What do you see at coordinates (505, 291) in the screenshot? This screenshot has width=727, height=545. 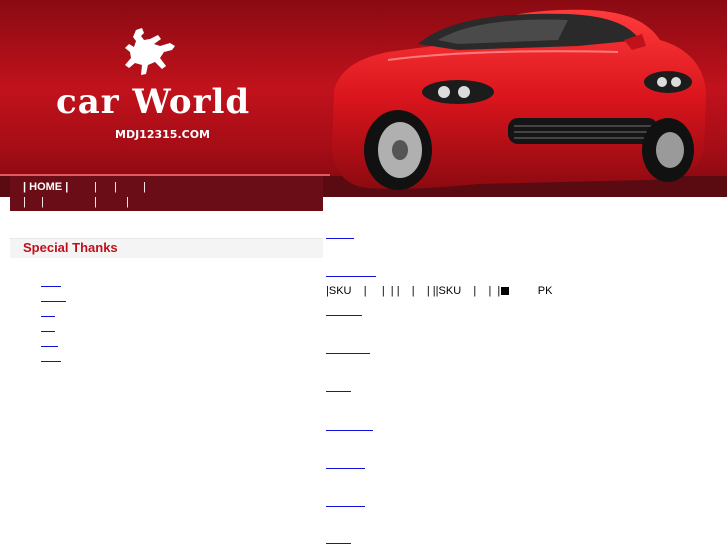 I see `square-bullet-icon` at bounding box center [505, 291].